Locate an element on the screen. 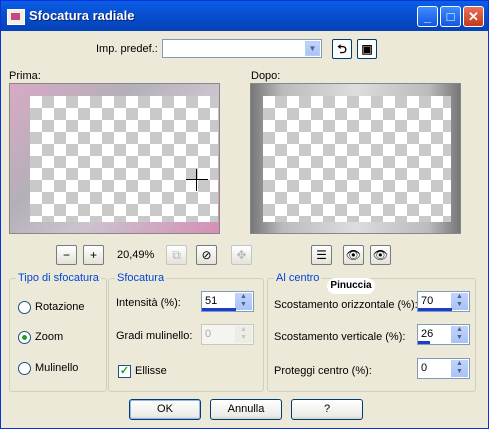 The height and width of the screenshot is (429, 489). h-offset-value: 70 is located at coordinates (427, 301).